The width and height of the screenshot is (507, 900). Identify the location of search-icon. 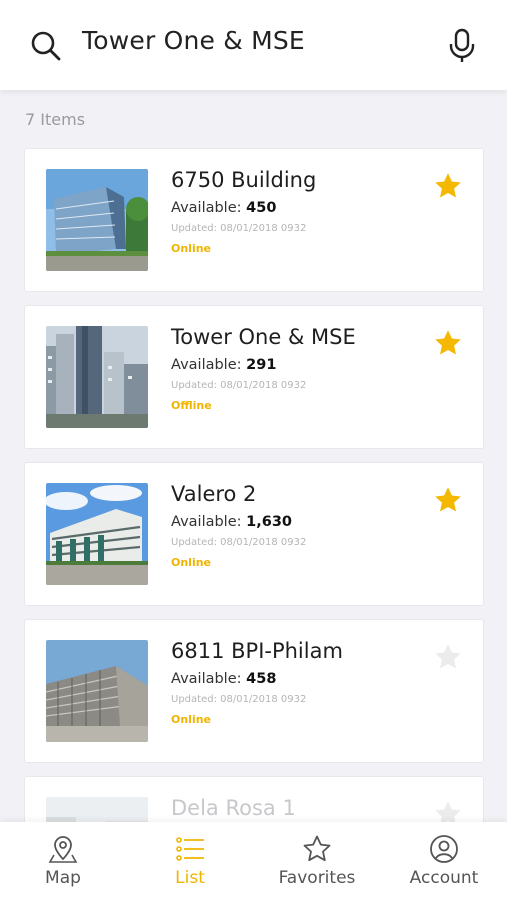
(46, 46).